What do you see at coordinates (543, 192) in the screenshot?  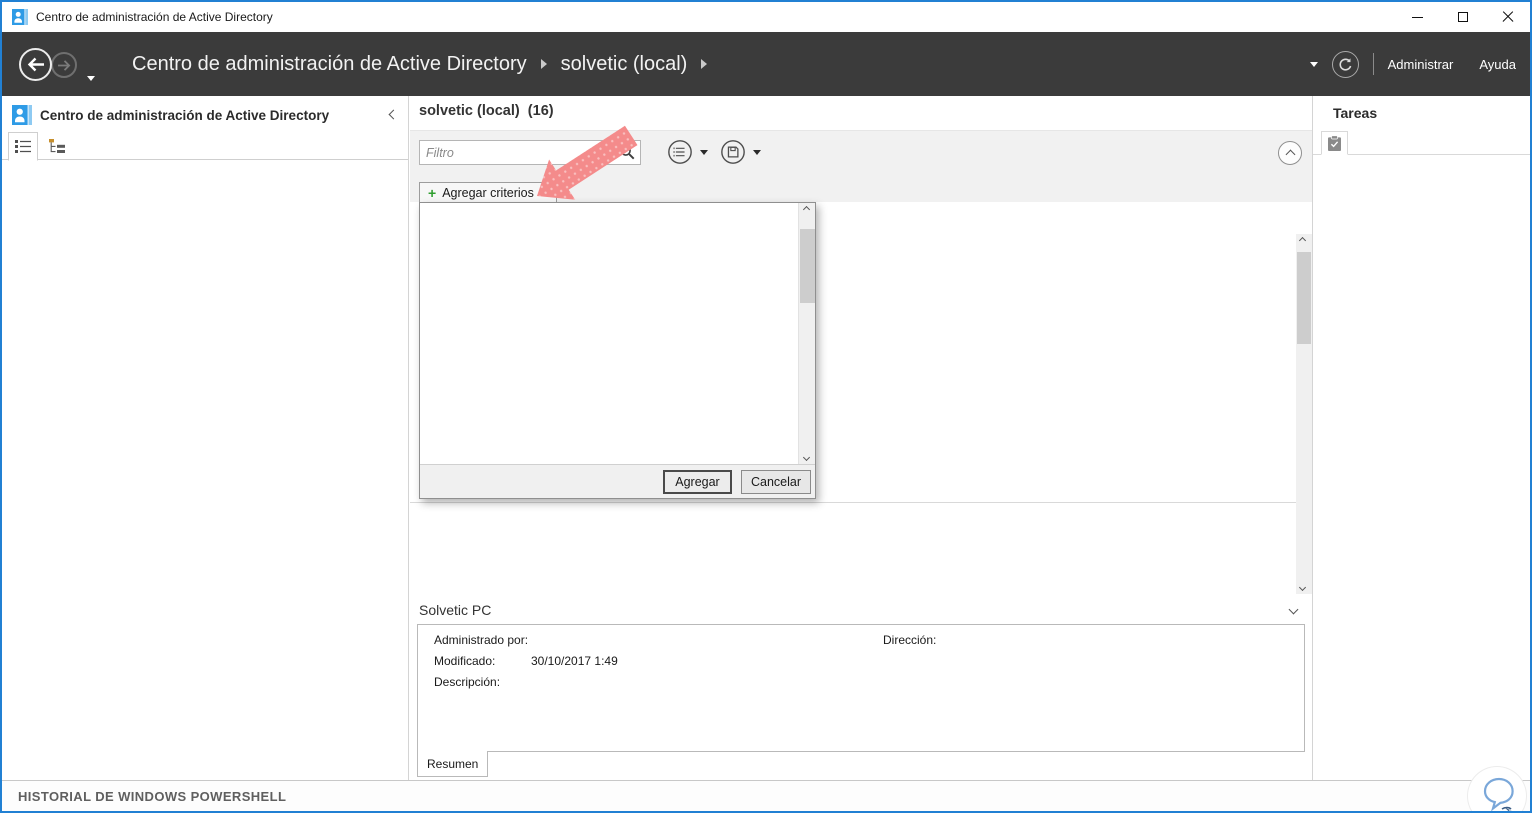 I see `add-criteria-caret-icon` at bounding box center [543, 192].